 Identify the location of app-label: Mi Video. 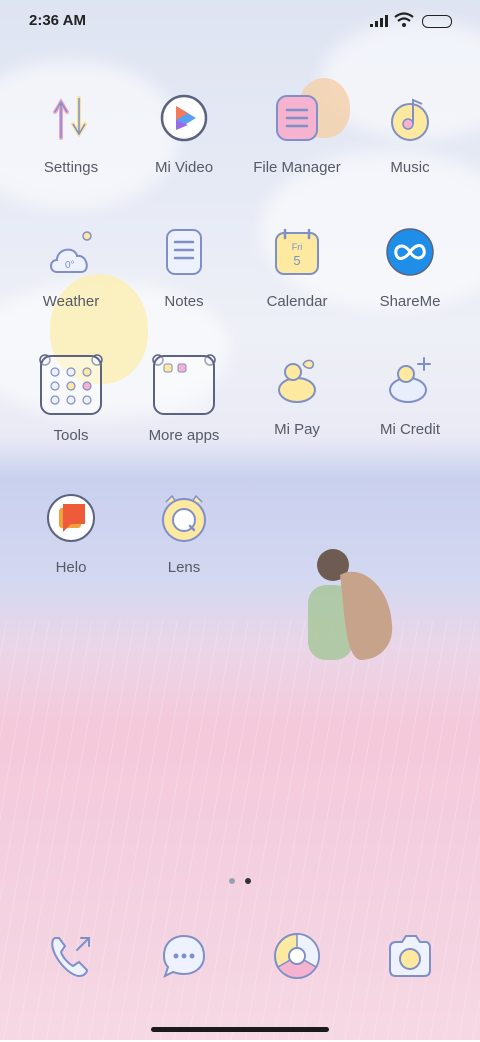
(184, 167).